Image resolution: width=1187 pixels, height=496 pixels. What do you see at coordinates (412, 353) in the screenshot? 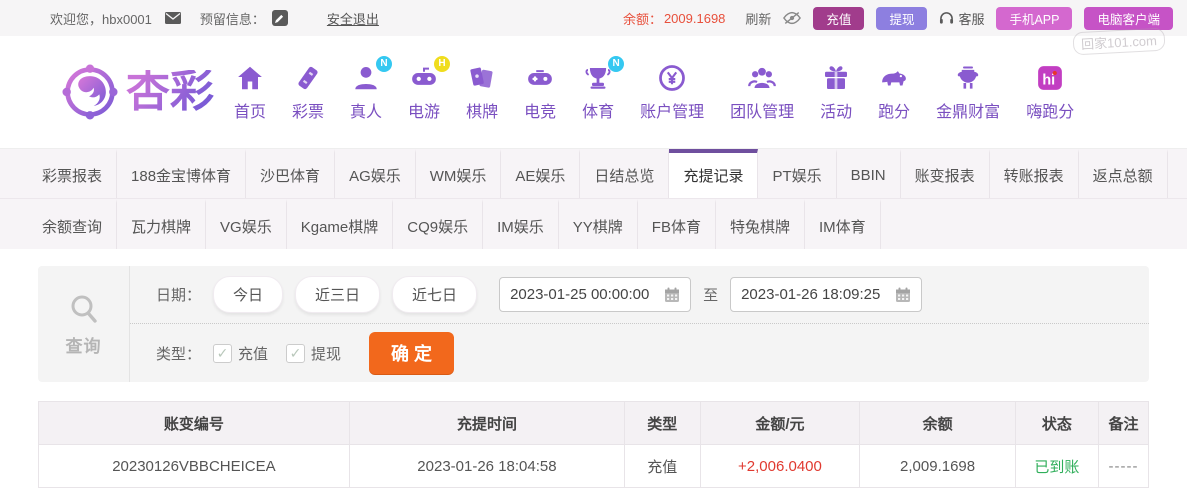
I see `confirm-button: 确 定` at bounding box center [412, 353].